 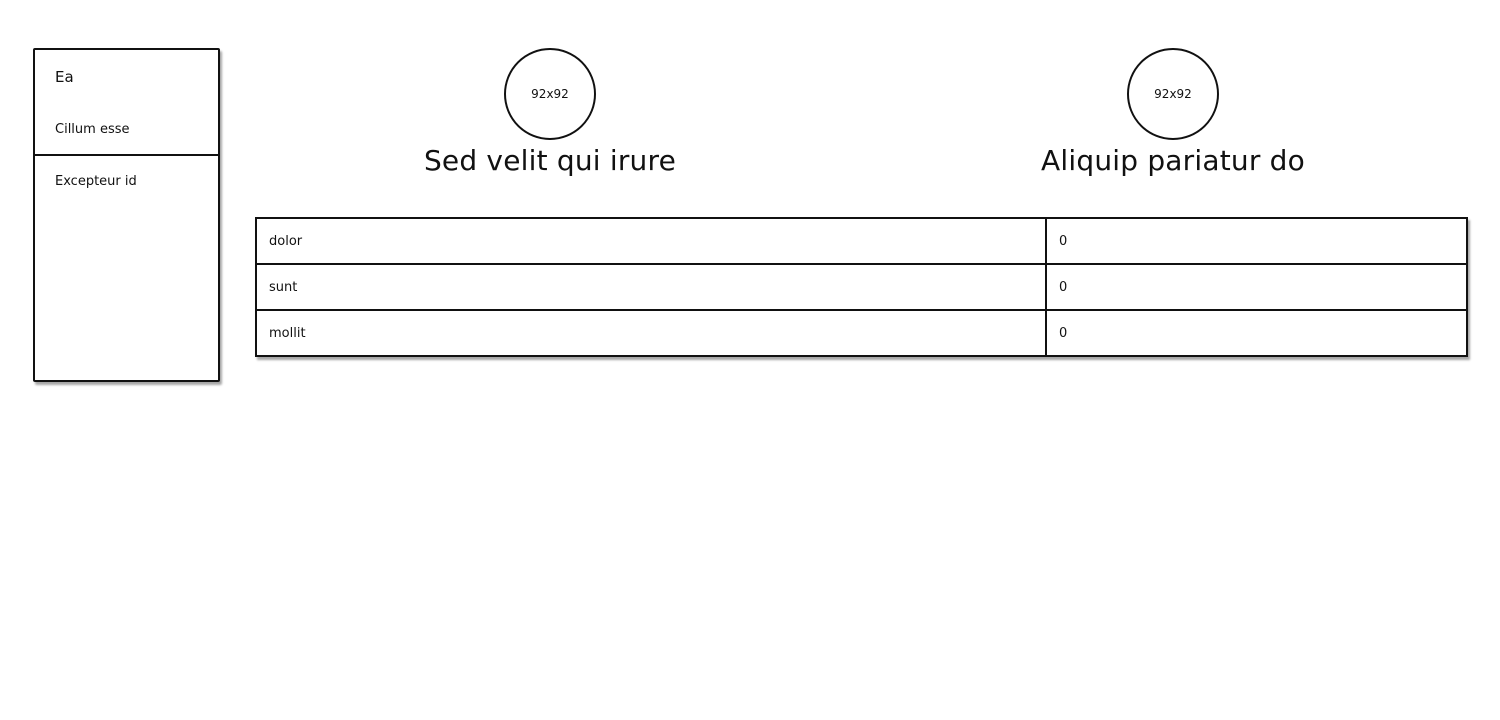 What do you see at coordinates (64, 77) in the screenshot?
I see `sidebar-title: Ea` at bounding box center [64, 77].